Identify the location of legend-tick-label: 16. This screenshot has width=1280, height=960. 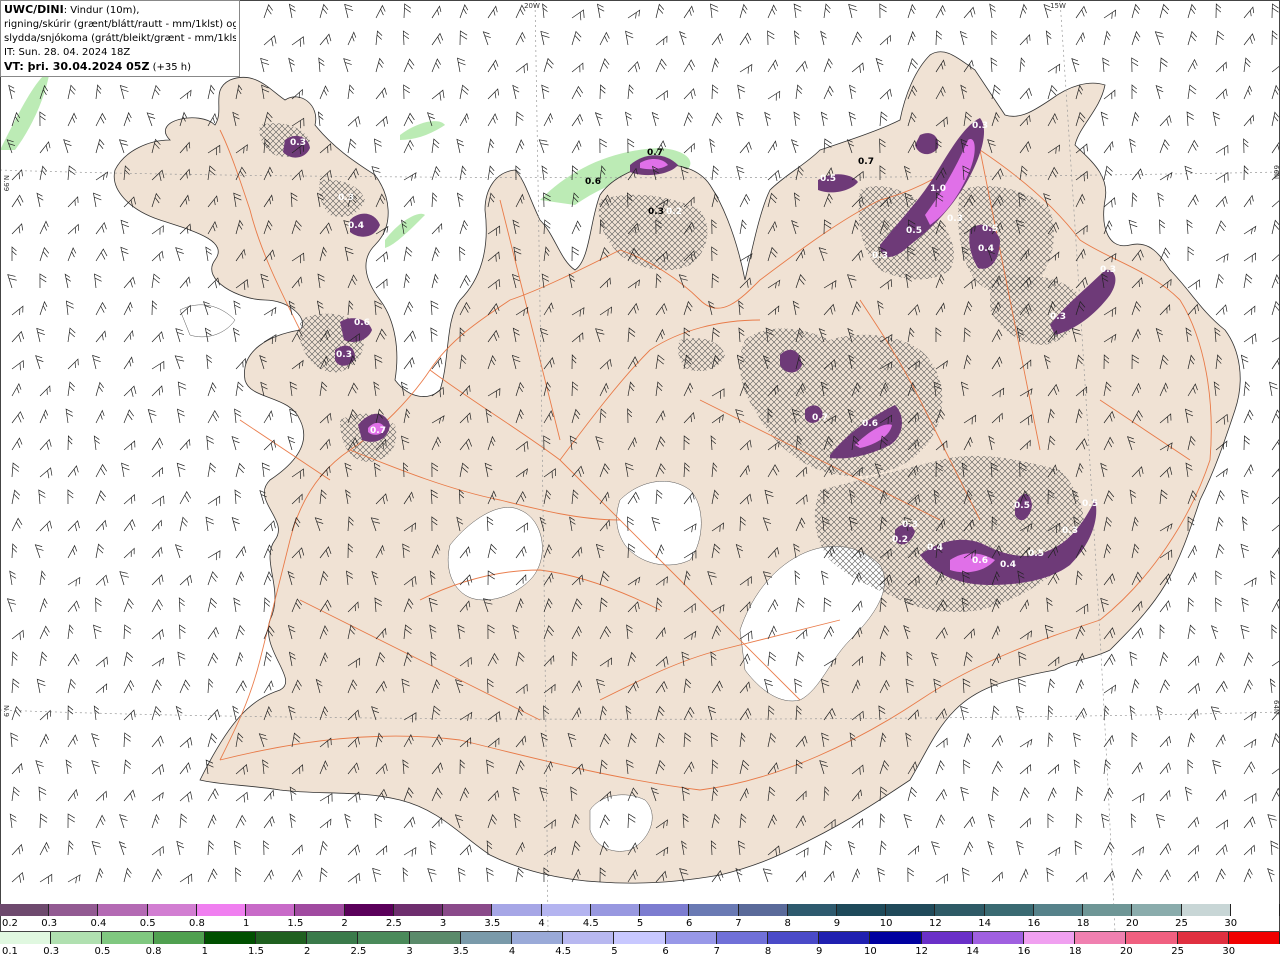
(1024, 951).